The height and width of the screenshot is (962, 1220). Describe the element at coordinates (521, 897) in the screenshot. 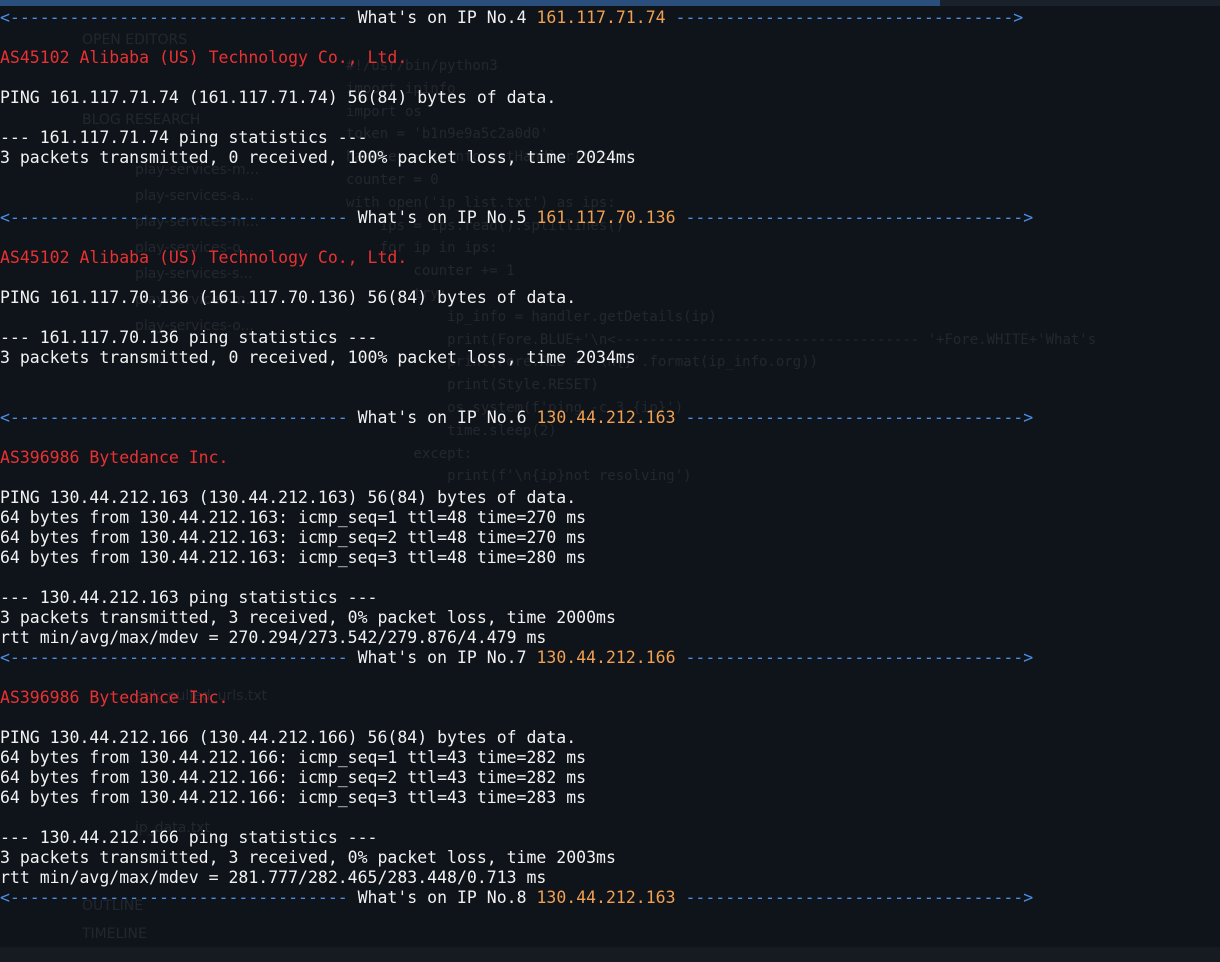

I see `ip-index: 8` at that location.